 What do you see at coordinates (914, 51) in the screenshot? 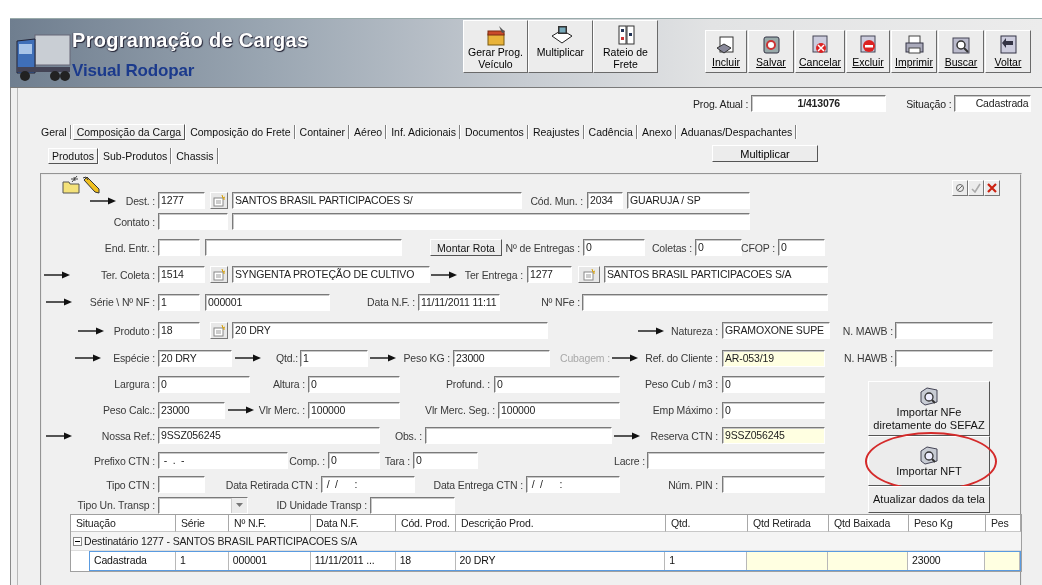
I see `toolbar-button: Imprimir` at bounding box center [914, 51].